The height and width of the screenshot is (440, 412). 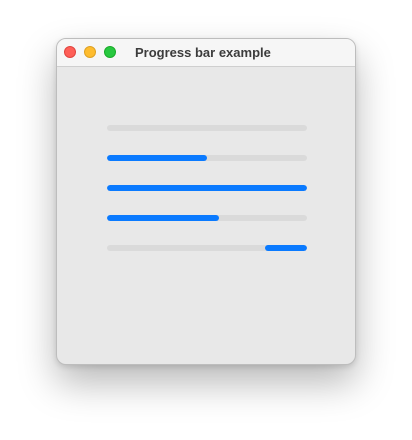 What do you see at coordinates (207, 248) in the screenshot?
I see `indeterminate-progress-bar` at bounding box center [207, 248].